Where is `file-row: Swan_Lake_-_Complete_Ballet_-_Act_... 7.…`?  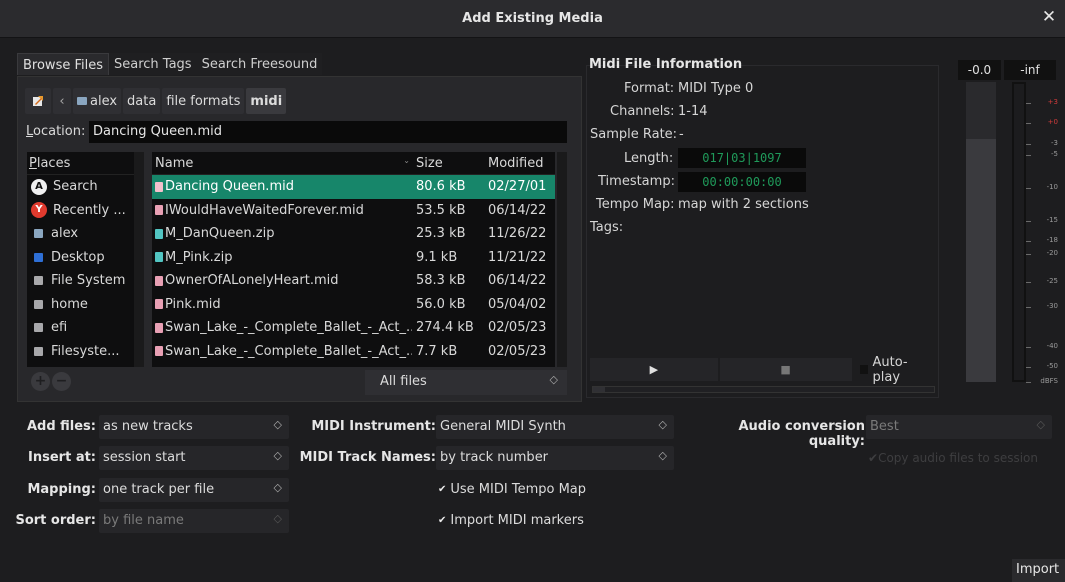 file-row: Swan_Lake_-_Complete_Ballet_-_Act_... 7.… is located at coordinates (353, 352).